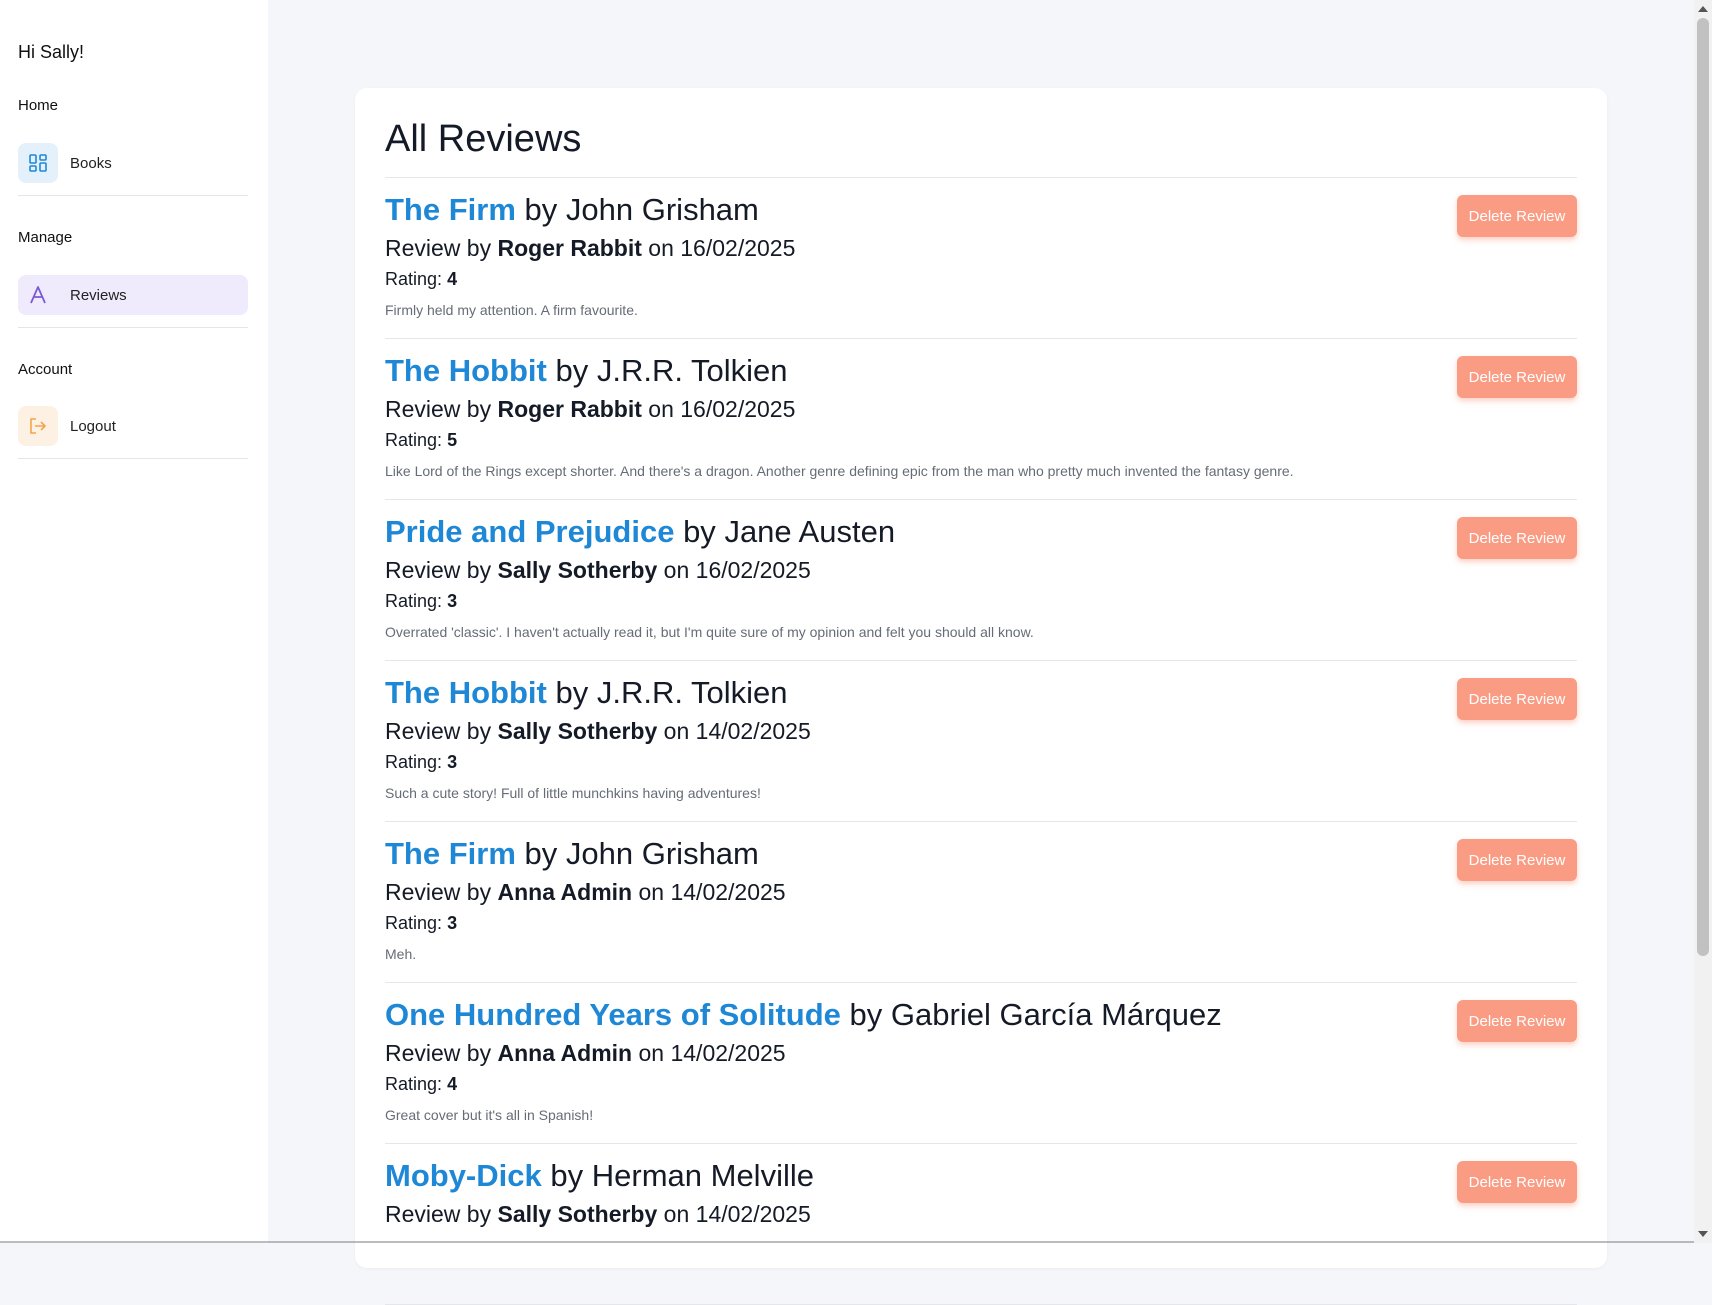 The width and height of the screenshot is (1712, 1305). What do you see at coordinates (452, 440) in the screenshot?
I see `rating-value: 5` at bounding box center [452, 440].